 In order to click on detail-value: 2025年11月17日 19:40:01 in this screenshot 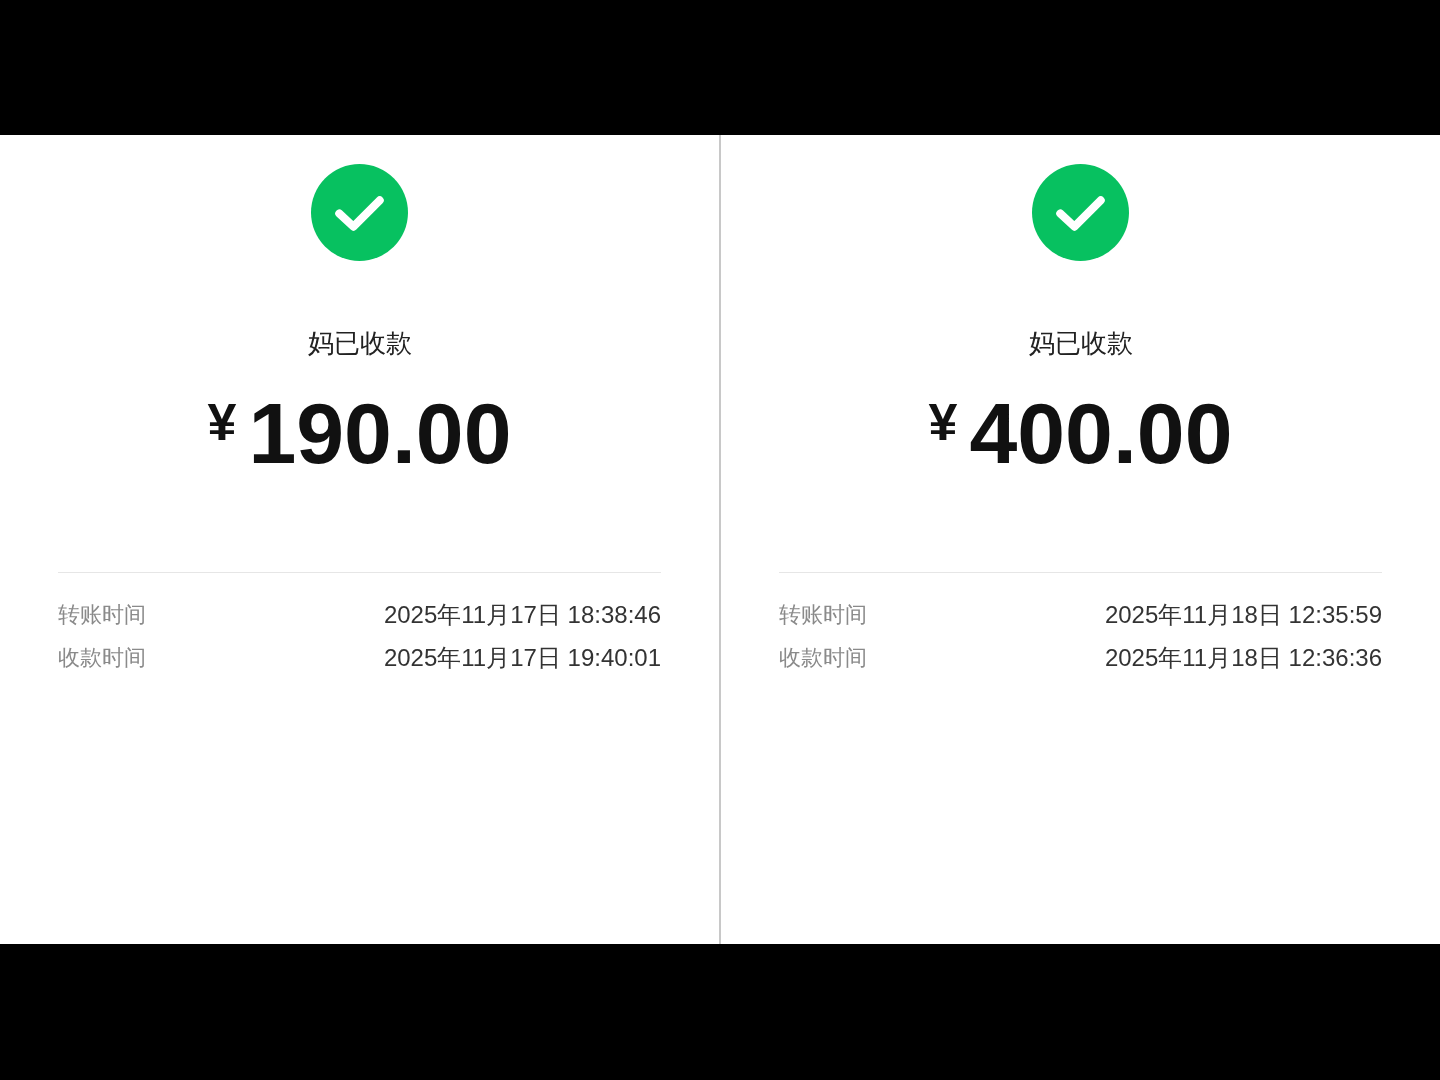, I will do `click(522, 658)`.